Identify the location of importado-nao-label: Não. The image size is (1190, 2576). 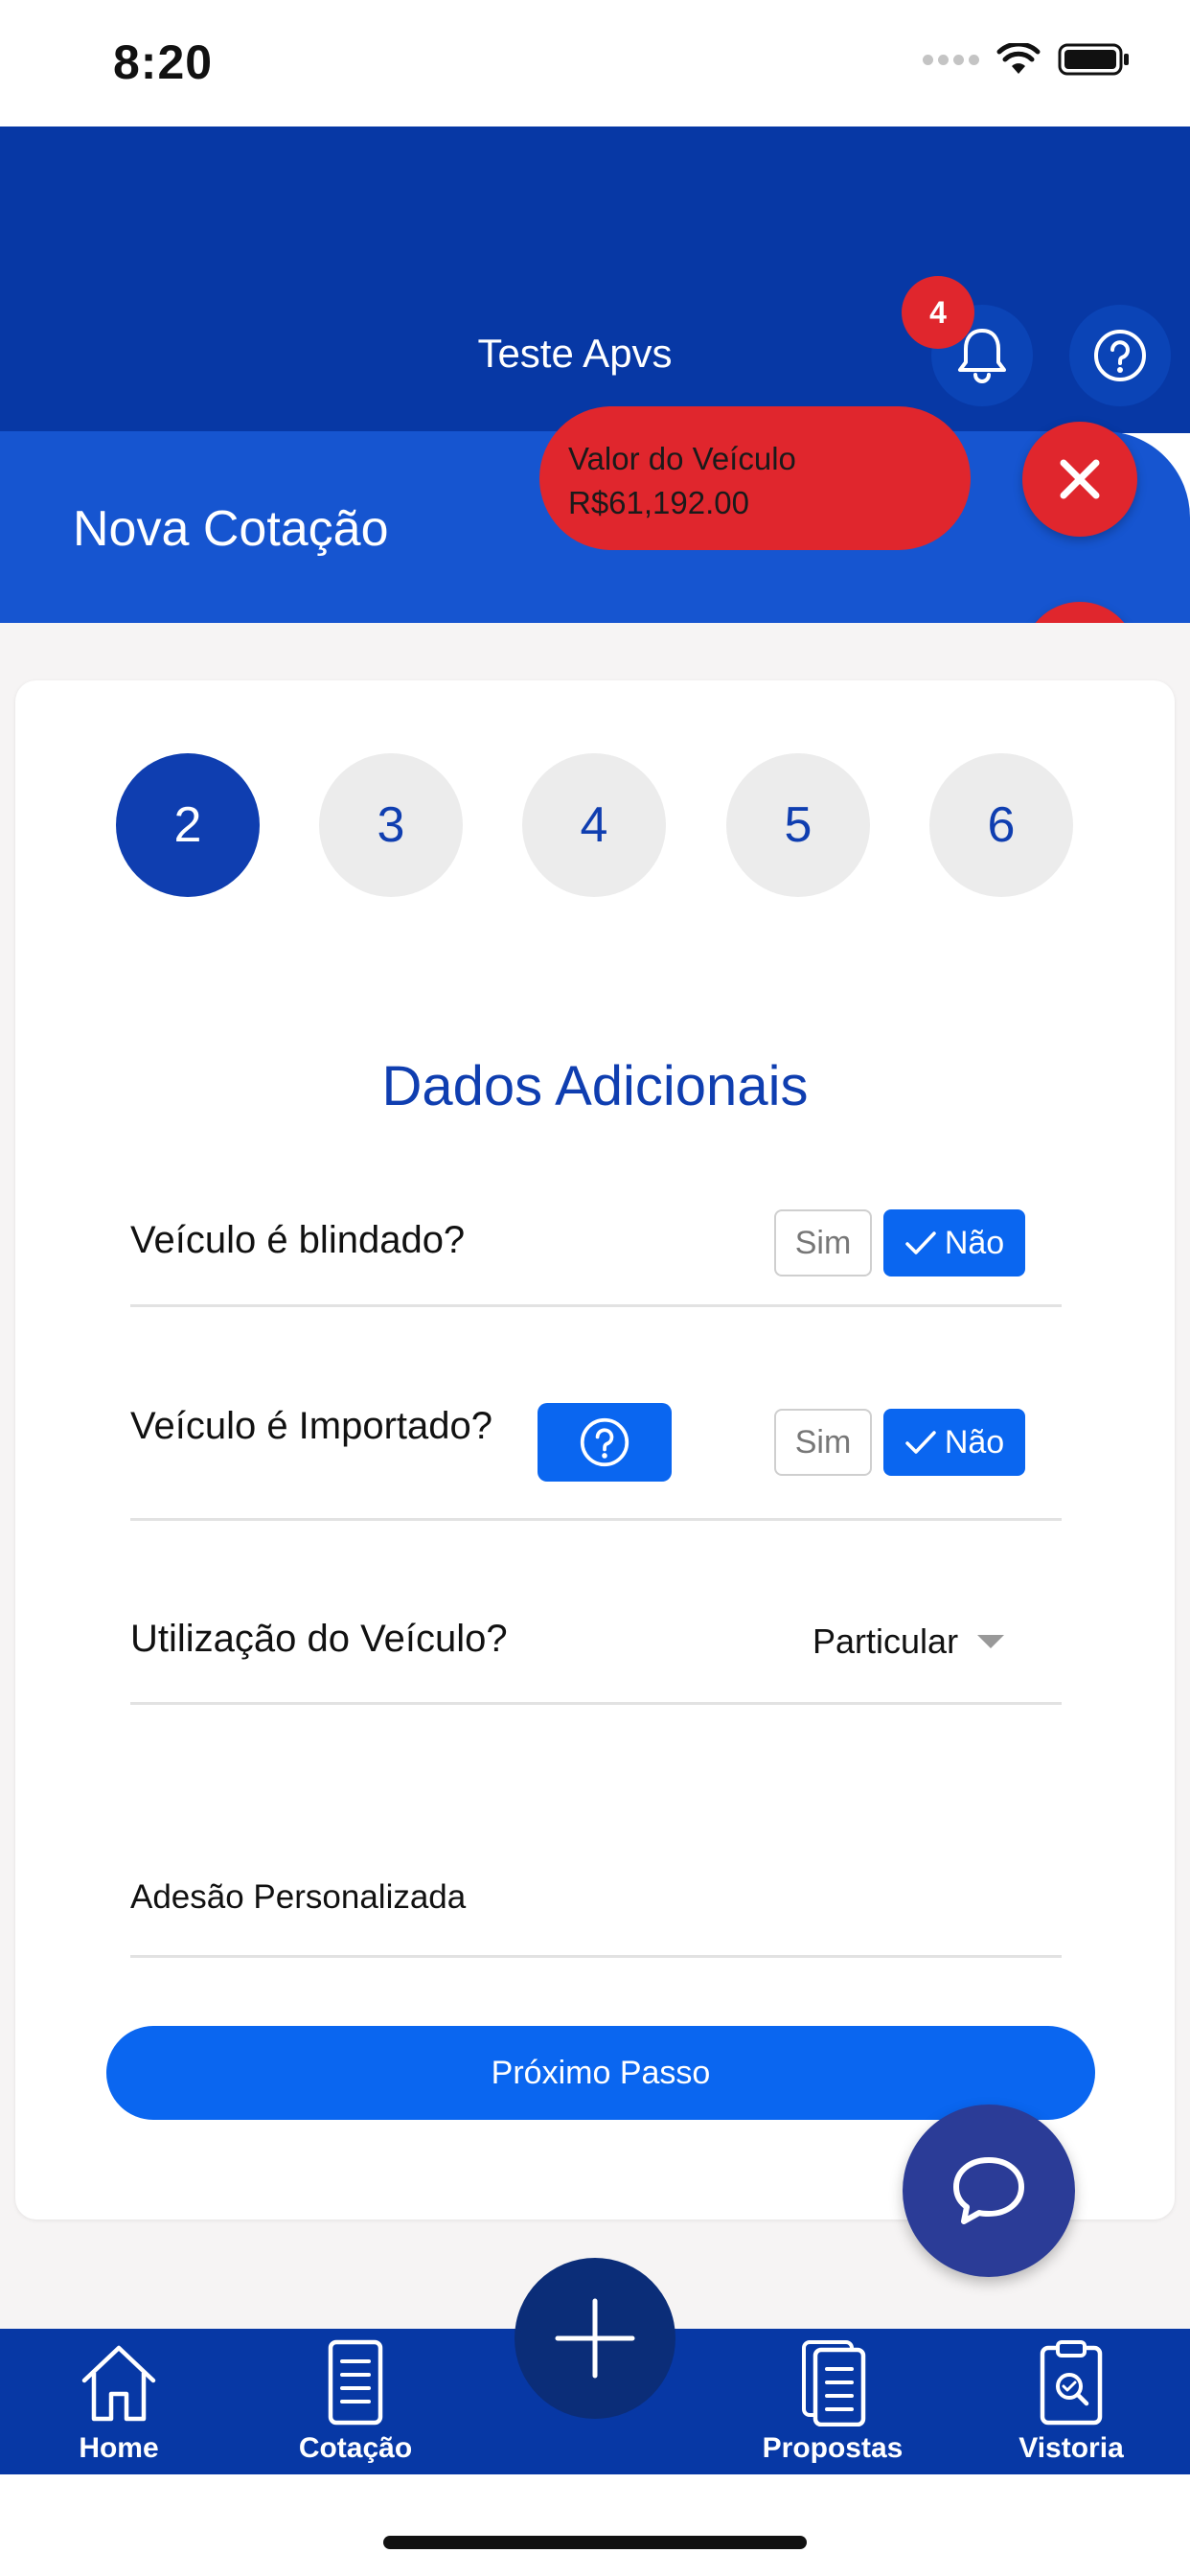
(975, 1441).